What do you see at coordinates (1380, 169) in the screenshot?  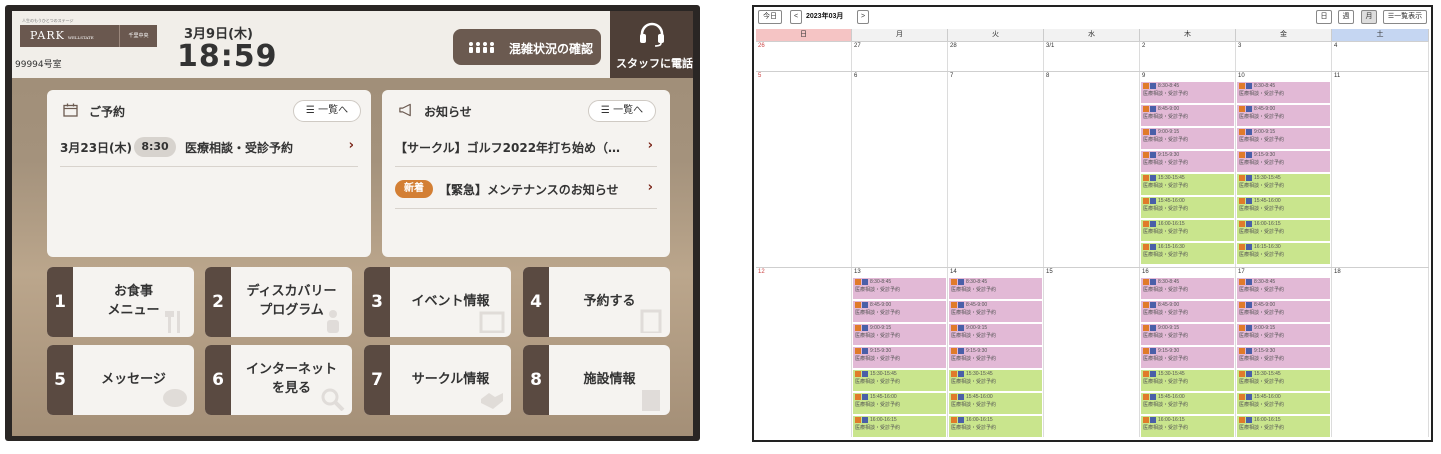 I see `calendar-day-cell: 11` at bounding box center [1380, 169].